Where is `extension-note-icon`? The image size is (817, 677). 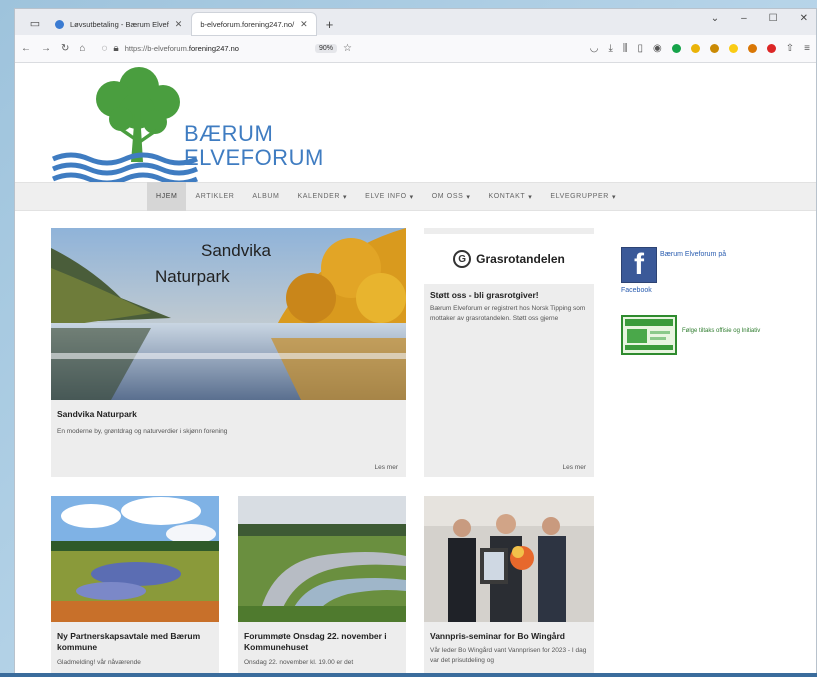
extension-note-icon is located at coordinates (733, 48).